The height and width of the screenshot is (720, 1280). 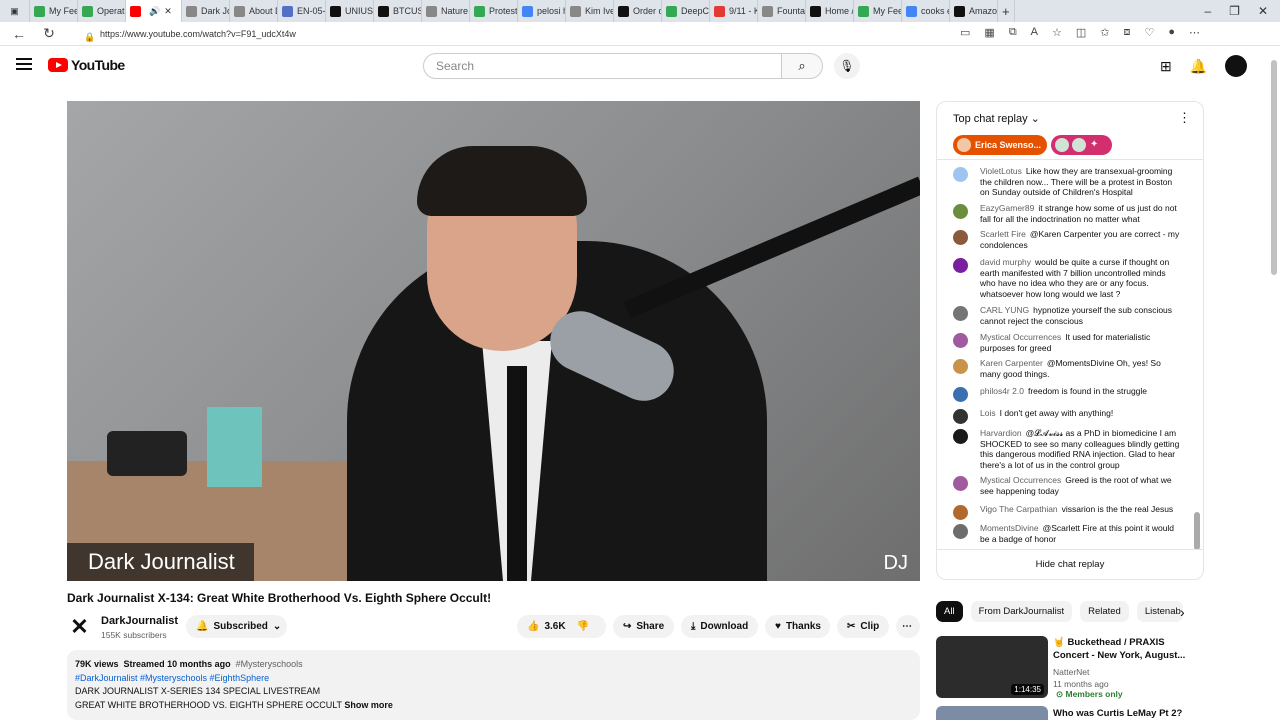 What do you see at coordinates (719, 626) in the screenshot?
I see `download-button: ⤓ Download` at bounding box center [719, 626].